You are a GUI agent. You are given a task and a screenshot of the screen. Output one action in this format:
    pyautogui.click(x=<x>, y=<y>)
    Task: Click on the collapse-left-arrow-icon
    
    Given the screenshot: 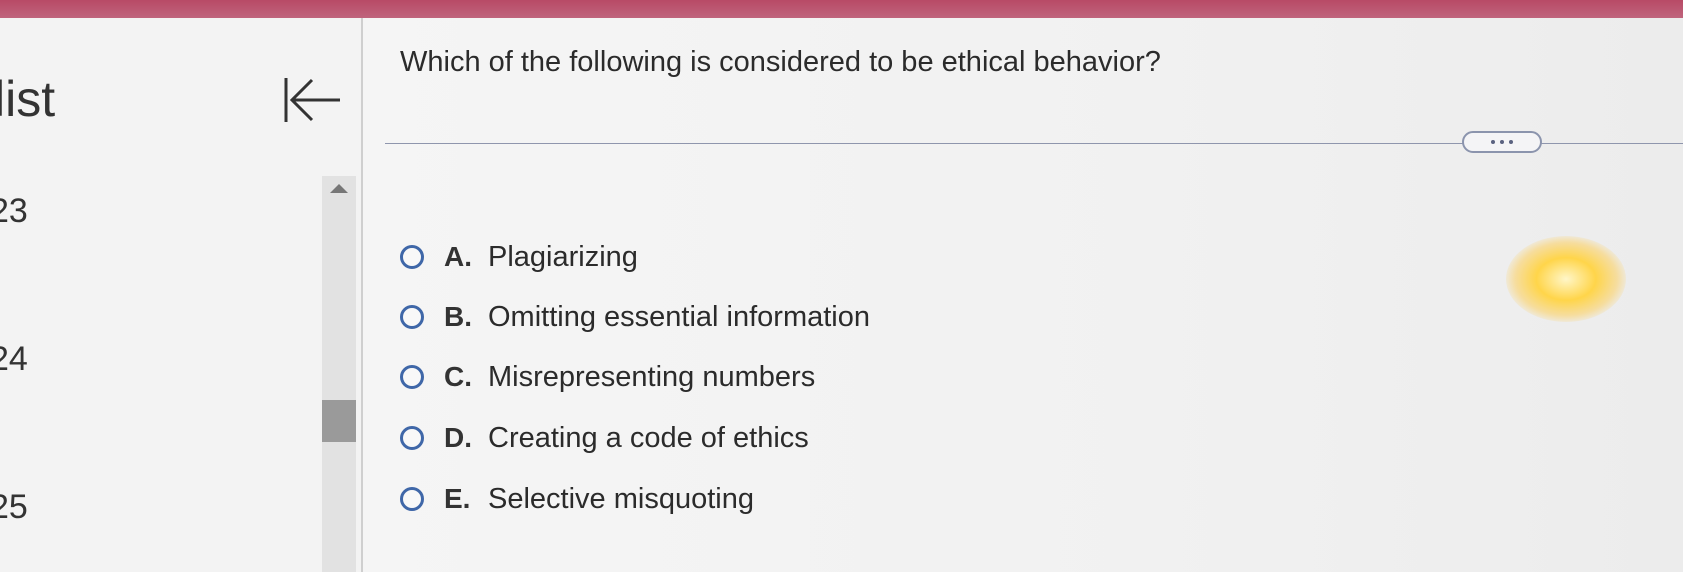 What is the action you would take?
    pyautogui.click(x=312, y=100)
    